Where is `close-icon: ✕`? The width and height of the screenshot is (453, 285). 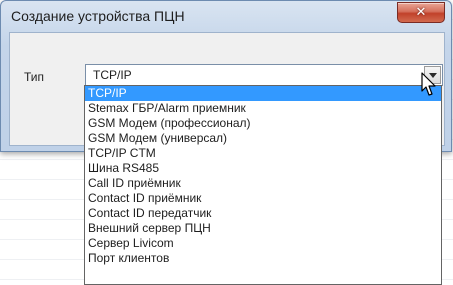
close-icon: ✕ is located at coordinates (421, 12).